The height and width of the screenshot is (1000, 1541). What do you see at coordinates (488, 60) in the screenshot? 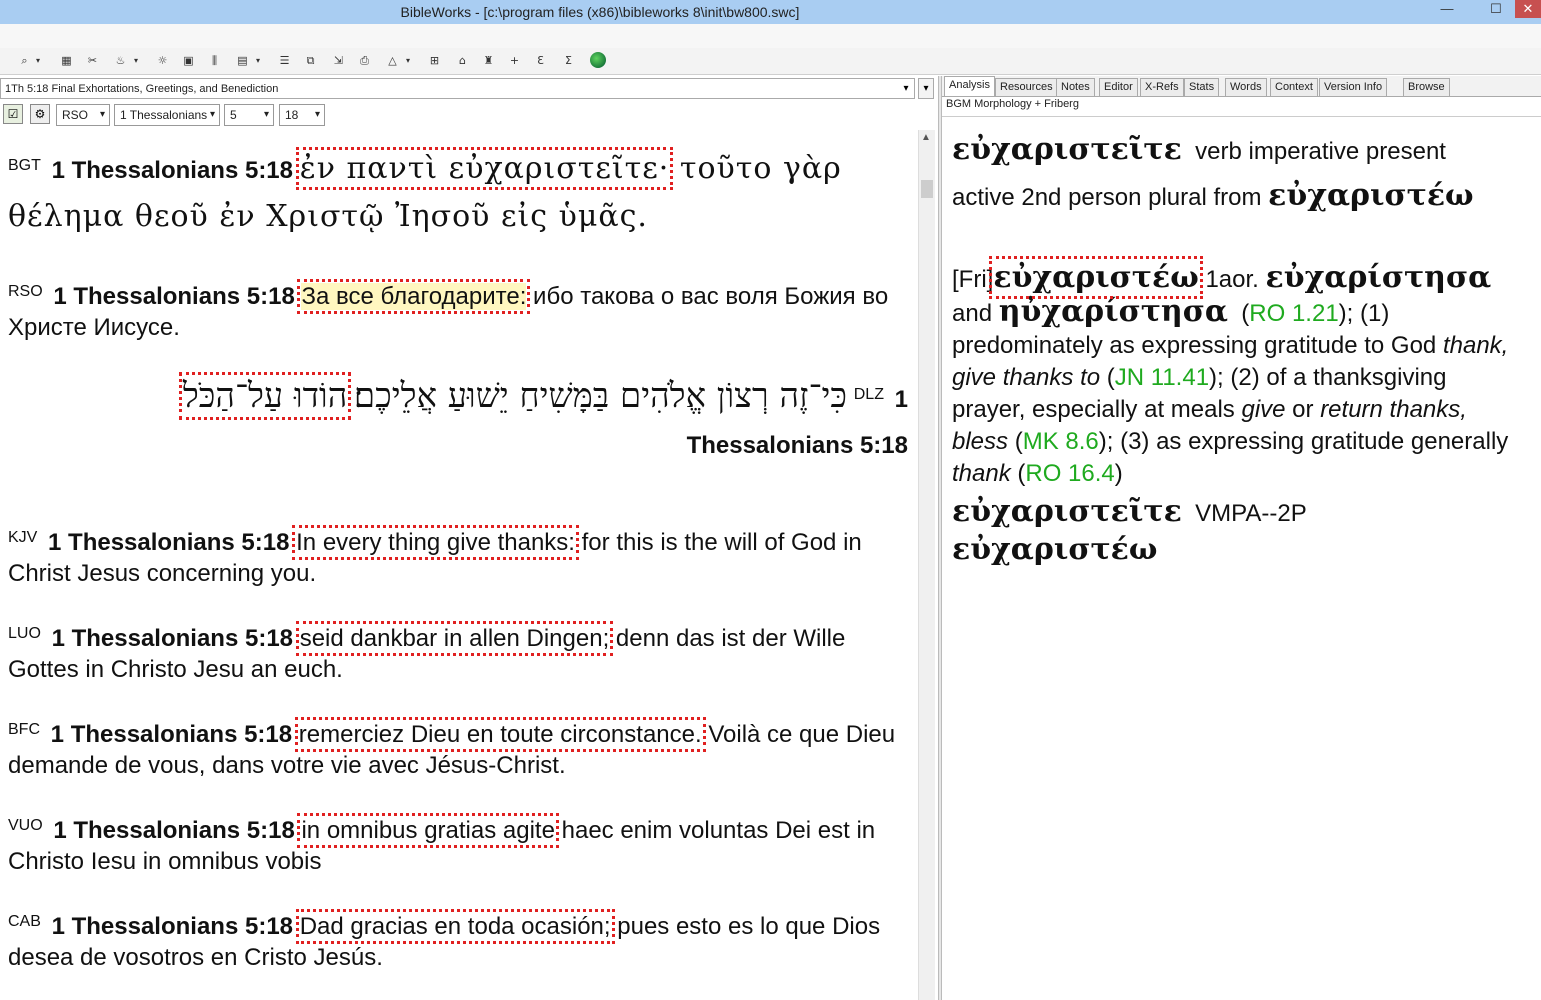
I see `sort-icon: ♜` at bounding box center [488, 60].